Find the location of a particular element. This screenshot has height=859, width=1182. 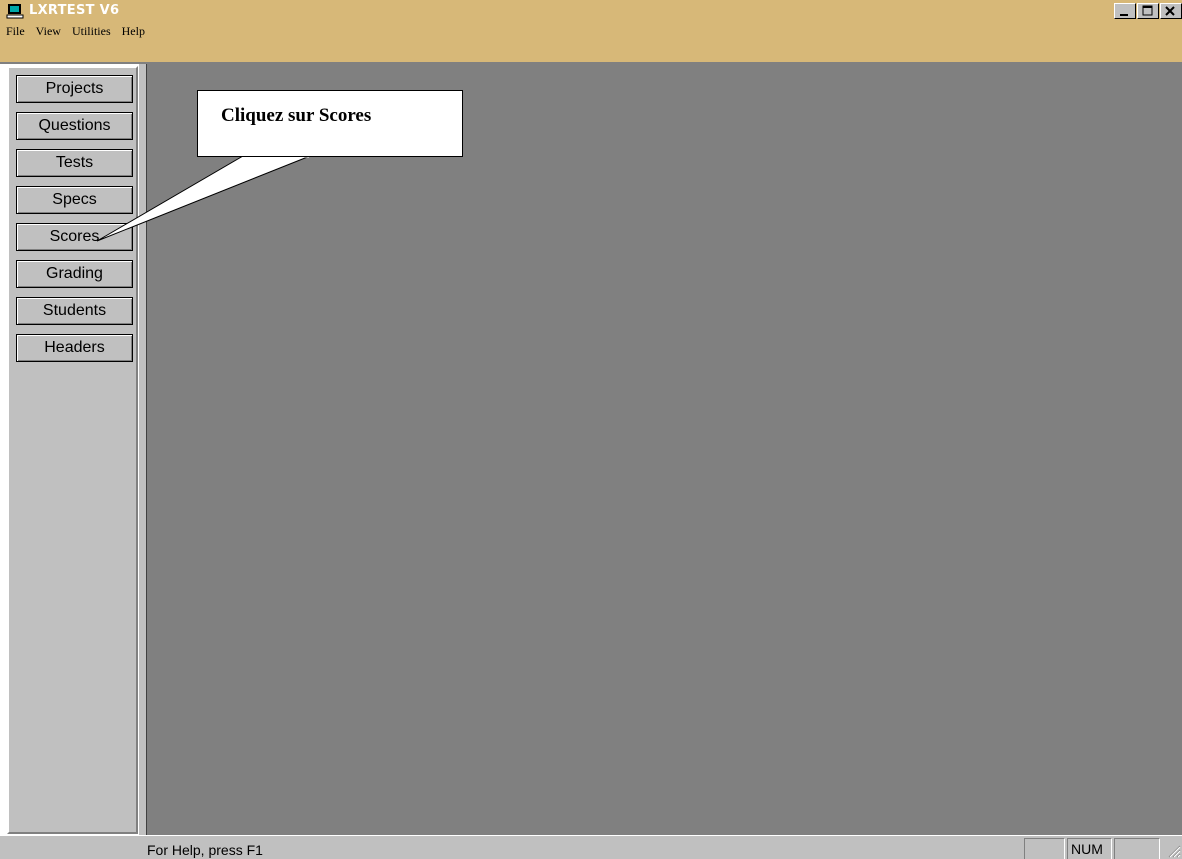

callout-text: Cliquez sur Scores is located at coordinates (296, 115).